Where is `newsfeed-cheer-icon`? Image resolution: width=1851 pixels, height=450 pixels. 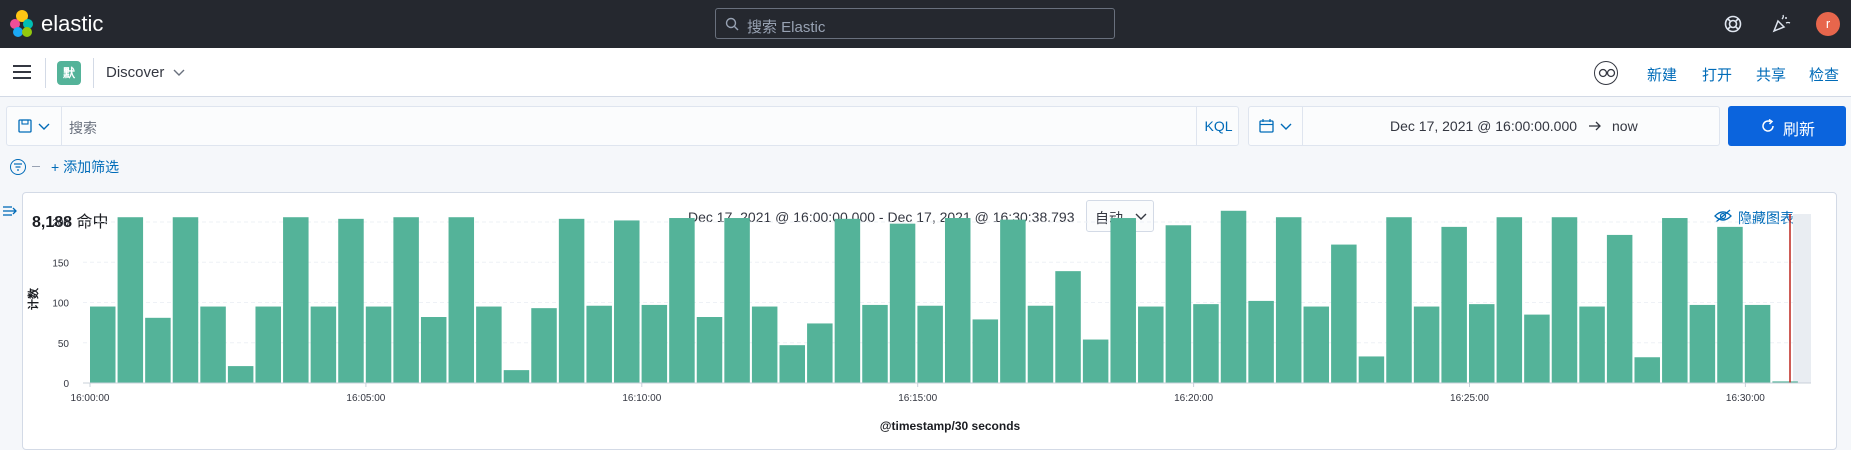 newsfeed-cheer-icon is located at coordinates (1781, 24).